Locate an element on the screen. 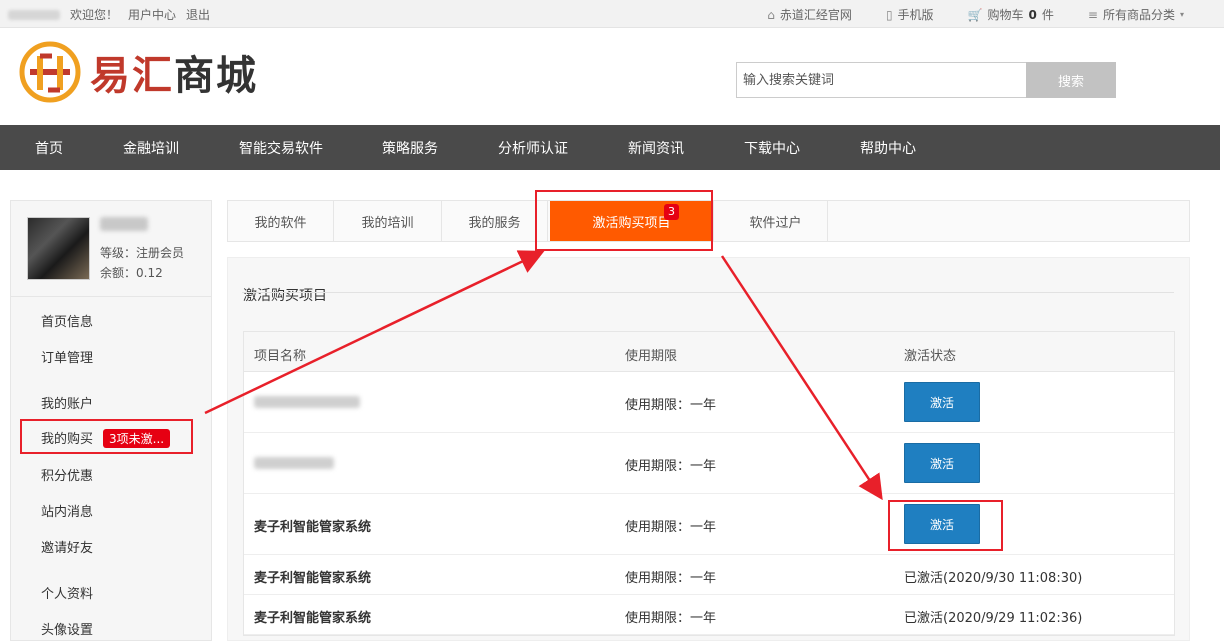 This screenshot has width=1224, height=641. sidebar-item-home-info: 首页信息 is located at coordinates (67, 320).